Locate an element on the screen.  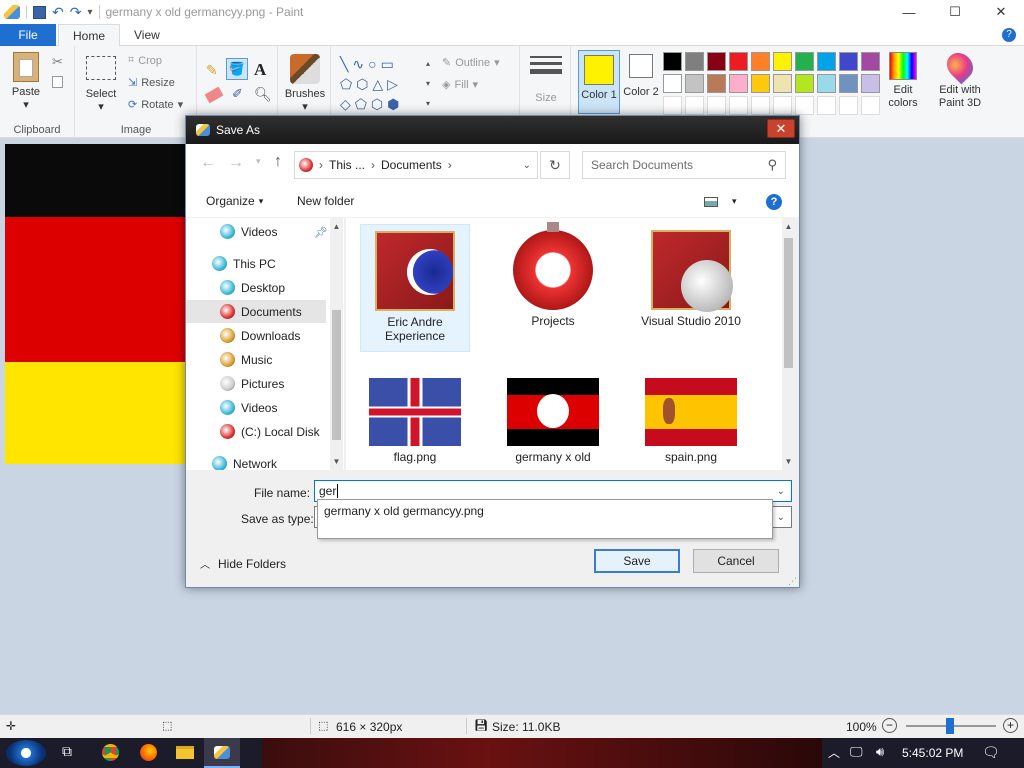
cancel-button: Cancel is located at coordinates (736, 561).